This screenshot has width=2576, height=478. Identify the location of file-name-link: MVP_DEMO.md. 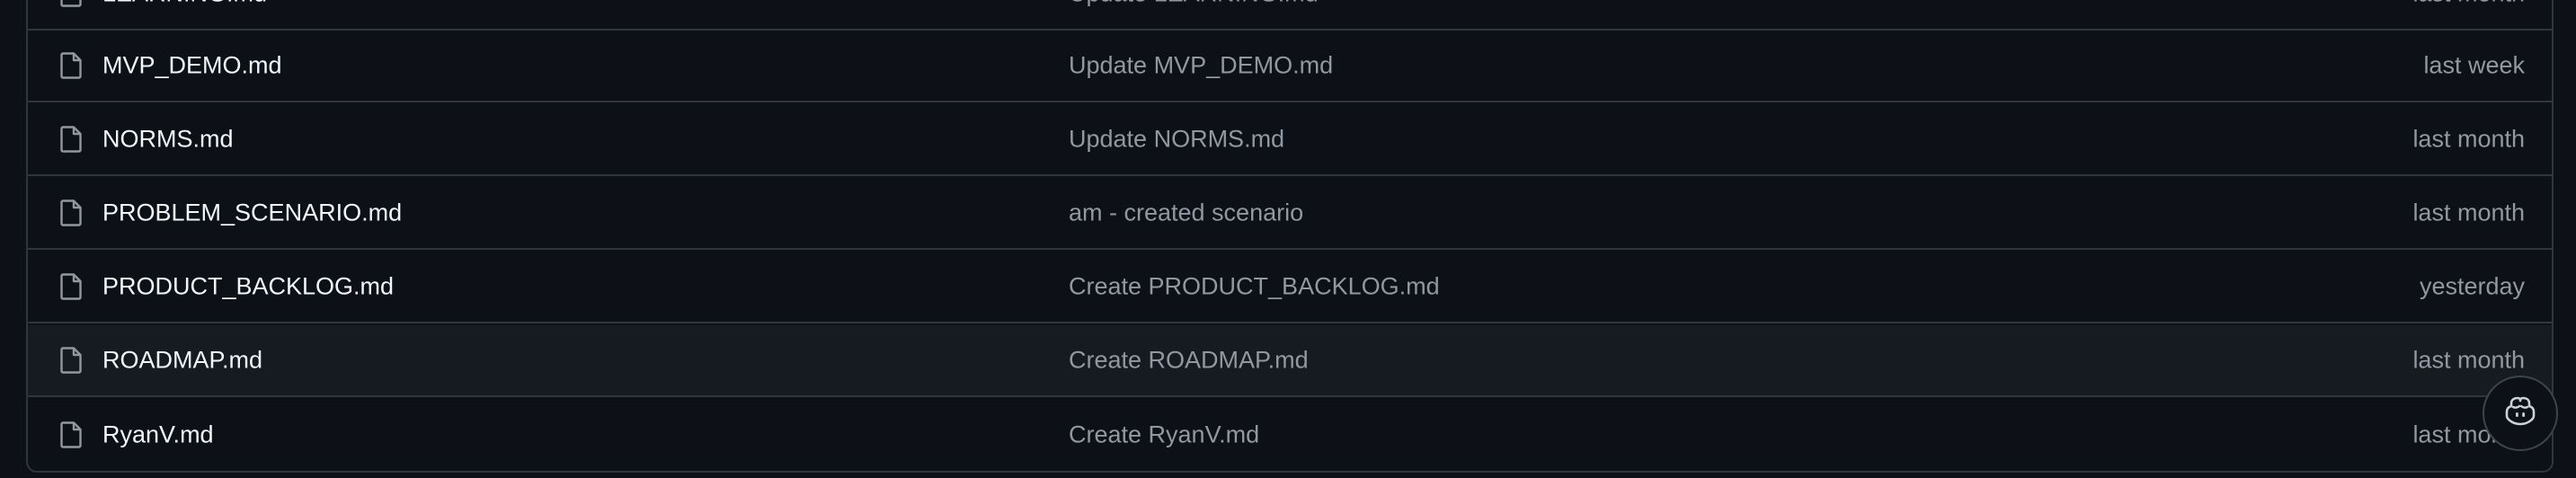
(192, 66).